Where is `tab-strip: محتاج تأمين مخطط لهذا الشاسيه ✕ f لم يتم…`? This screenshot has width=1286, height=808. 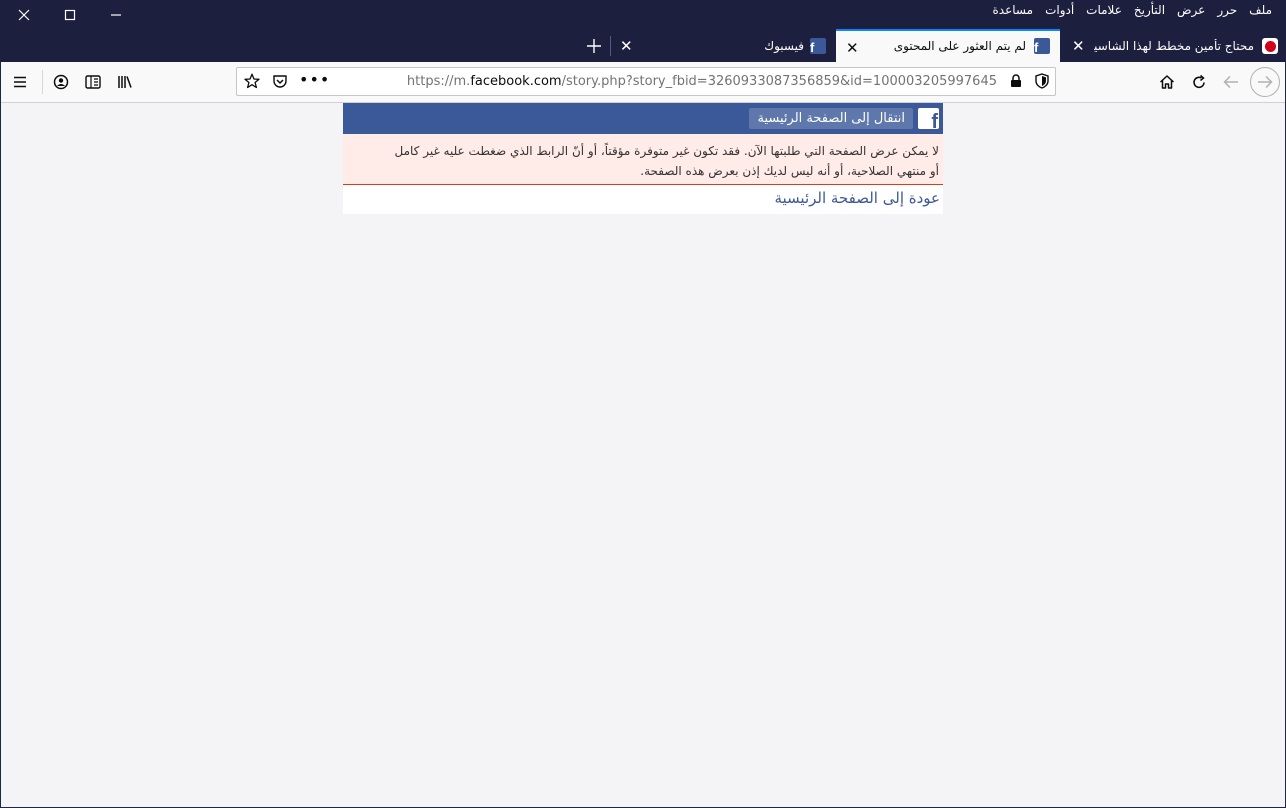
tab-strip: محتاج تأمين مخطط لهذا الشاسيه ✕ f لم يتم… is located at coordinates (643, 45).